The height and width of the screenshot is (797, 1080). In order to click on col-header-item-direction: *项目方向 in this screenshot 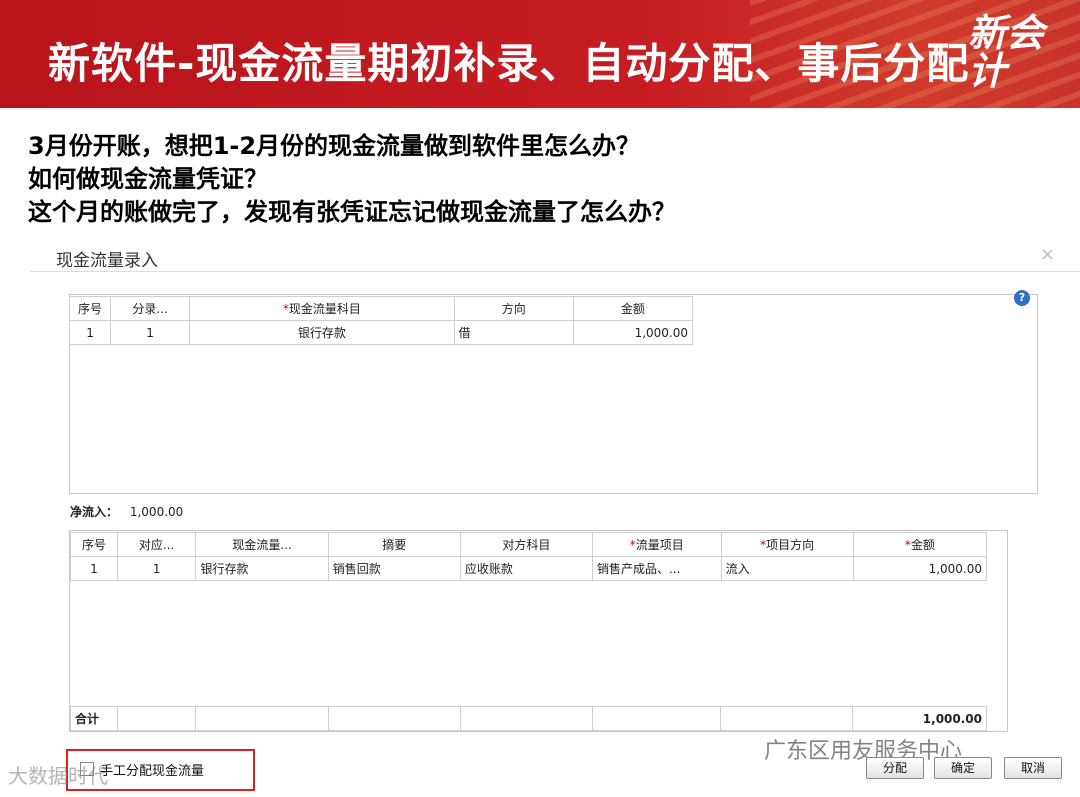, I will do `click(787, 544)`.